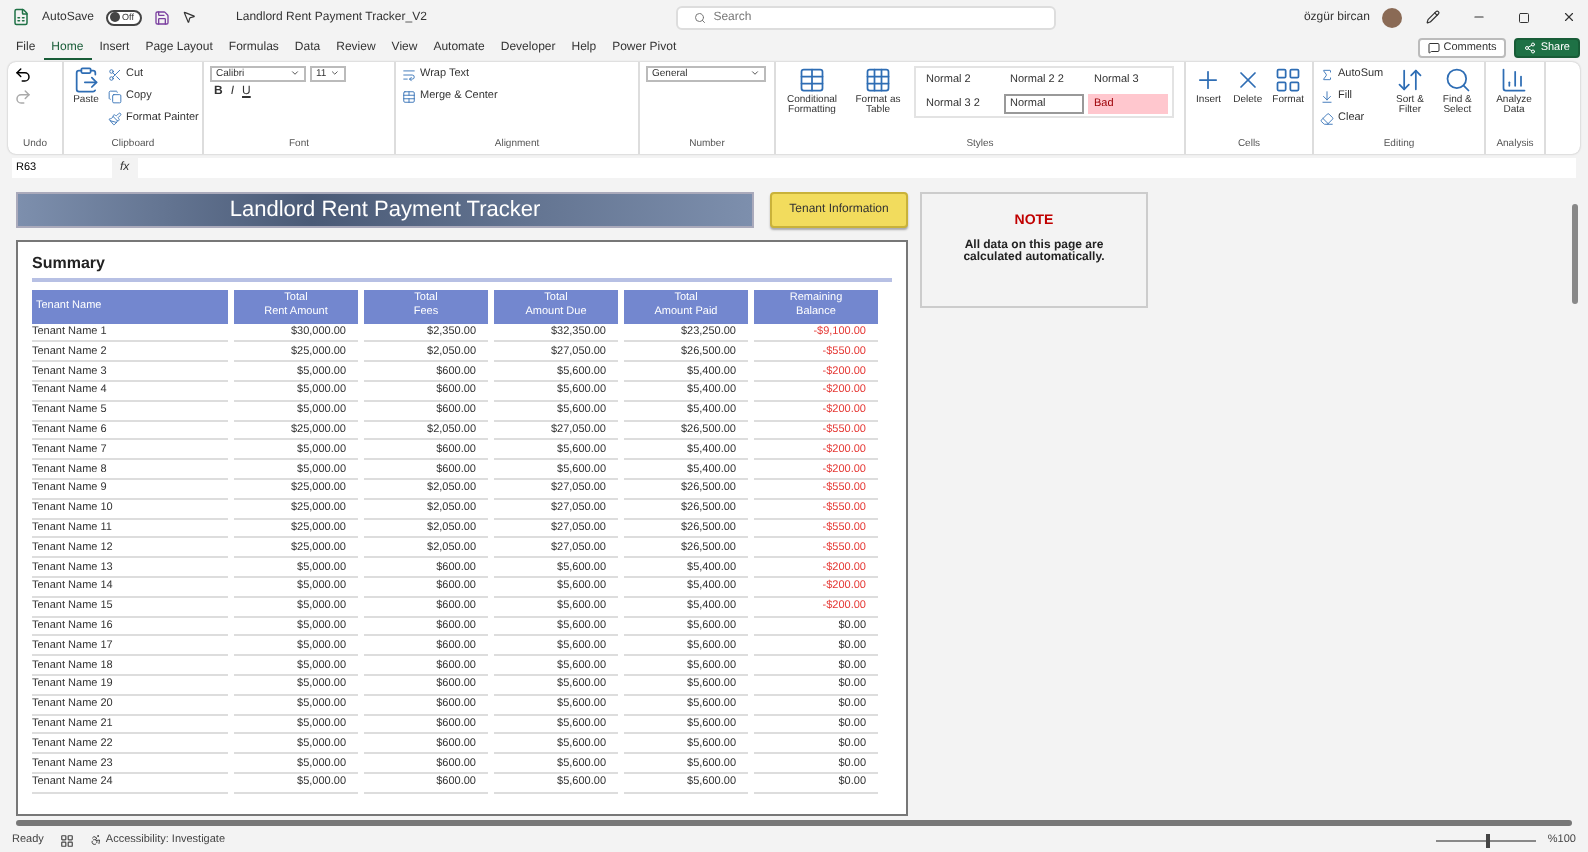 This screenshot has height=852, width=1588. Describe the element at coordinates (115, 96) in the screenshot. I see `copy-icon` at that location.